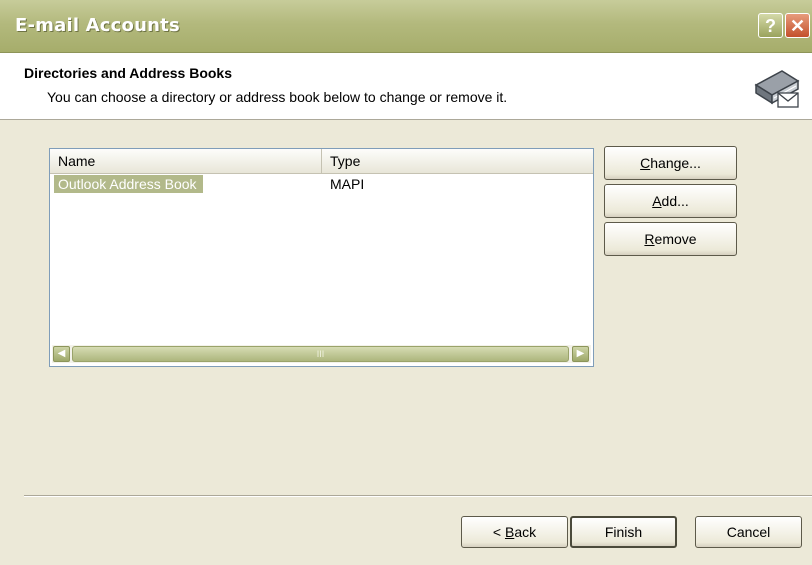 The image size is (812, 565). What do you see at coordinates (128, 73) in the screenshot?
I see `page-title: Directories and Address Books` at bounding box center [128, 73].